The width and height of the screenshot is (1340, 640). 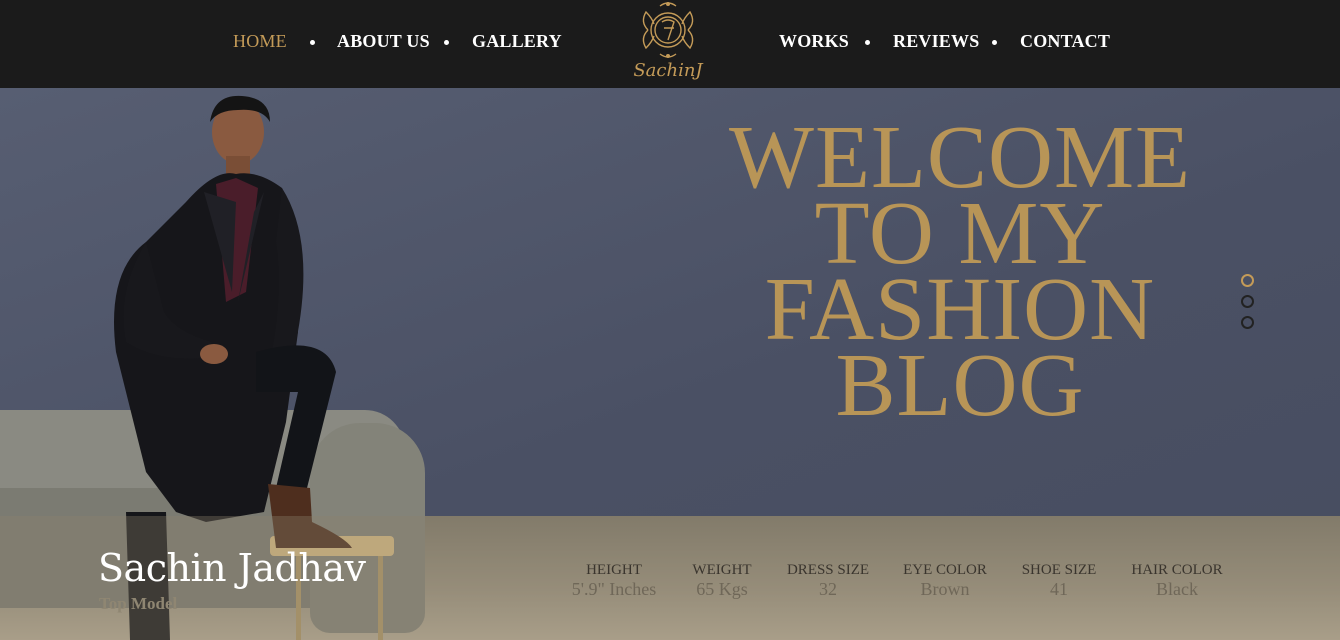 I want to click on stat-shoe-size: SHOE SIZE 41, so click(x=1059, y=581).